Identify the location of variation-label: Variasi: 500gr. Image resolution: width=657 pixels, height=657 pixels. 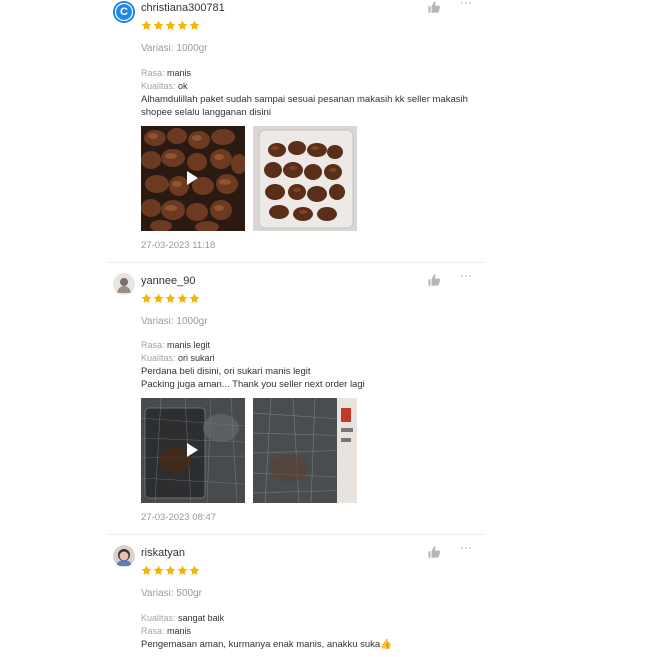
(171, 593).